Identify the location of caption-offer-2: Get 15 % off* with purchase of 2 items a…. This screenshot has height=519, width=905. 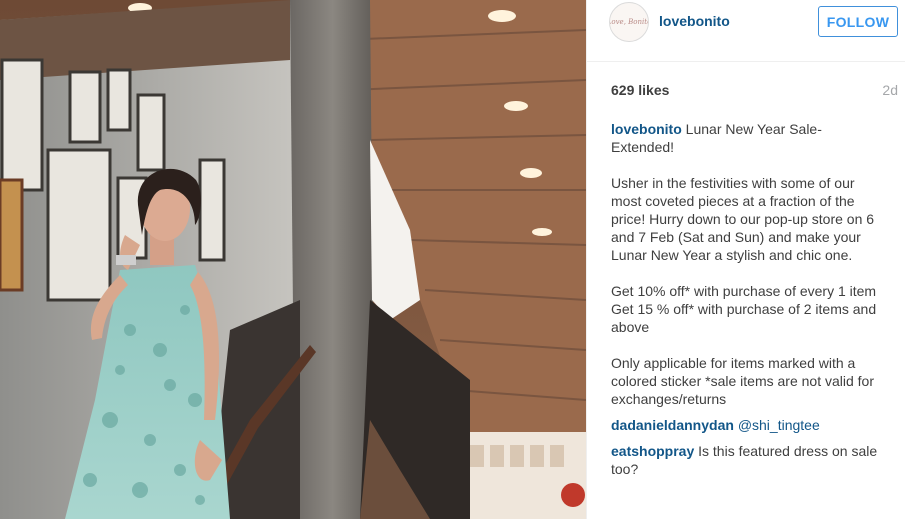
(744, 318).